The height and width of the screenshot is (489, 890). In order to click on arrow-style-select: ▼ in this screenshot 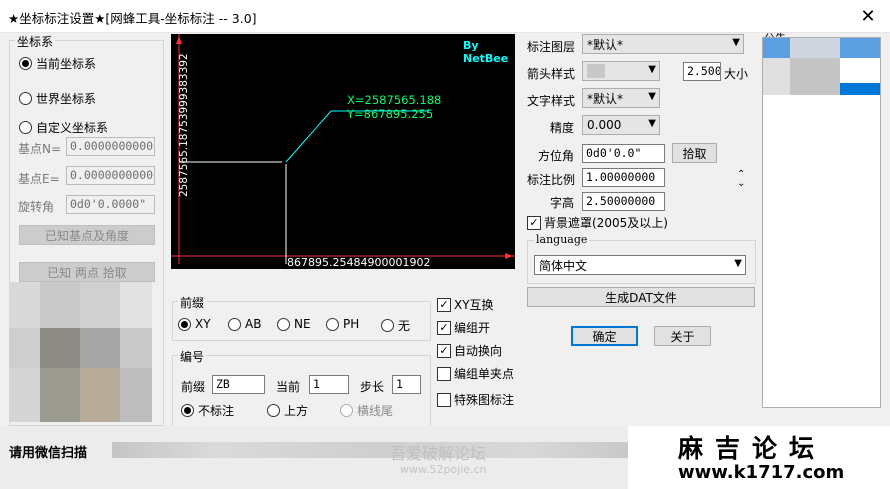, I will do `click(621, 71)`.